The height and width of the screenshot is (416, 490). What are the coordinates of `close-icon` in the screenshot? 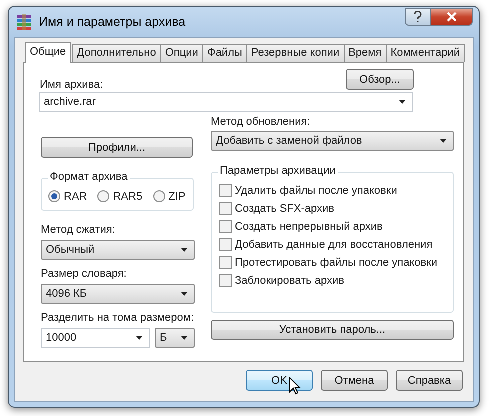 It's located at (451, 17).